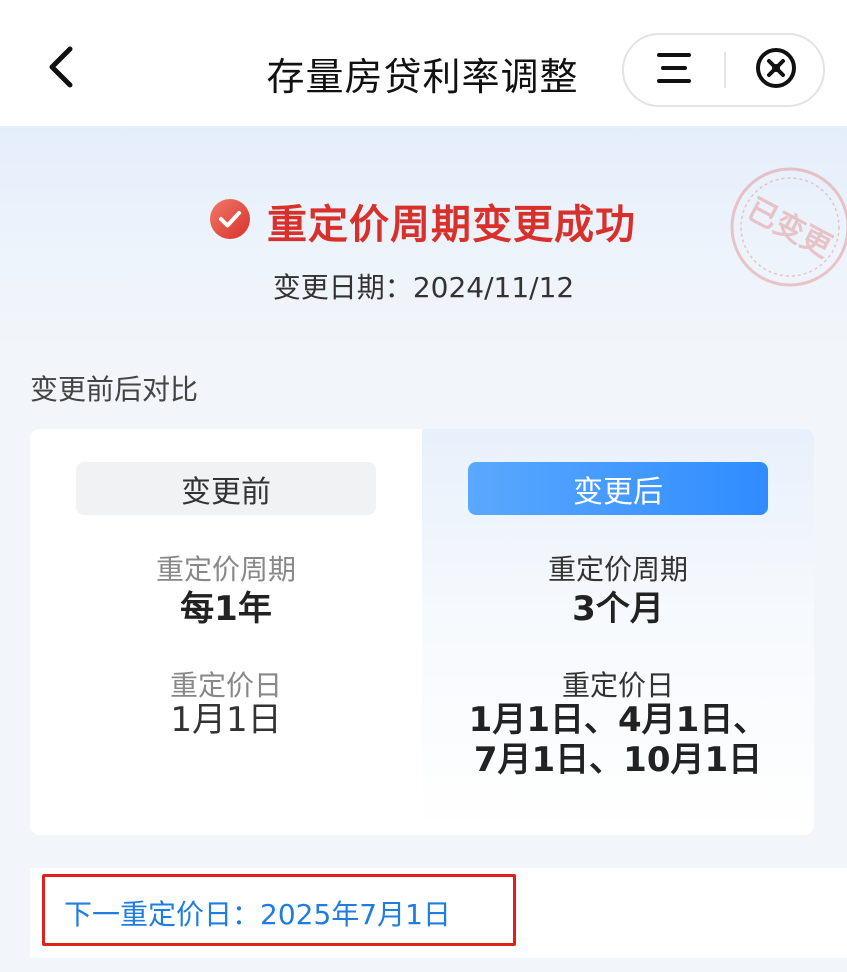 The height and width of the screenshot is (972, 847). What do you see at coordinates (342, 287) in the screenshot?
I see `change-date-label: 变更日期：` at bounding box center [342, 287].